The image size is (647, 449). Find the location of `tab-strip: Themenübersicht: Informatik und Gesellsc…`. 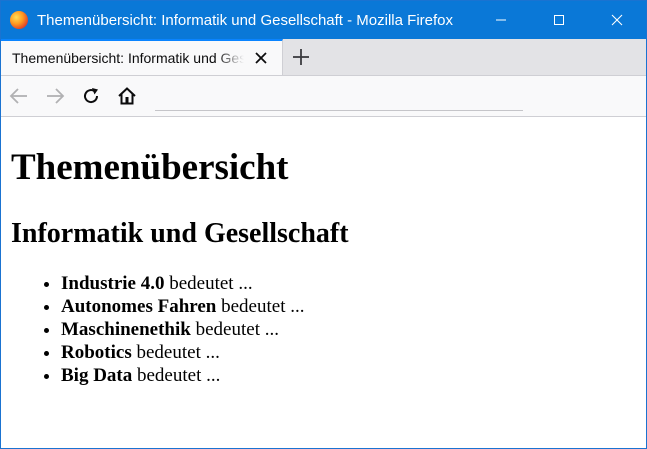

tab-strip: Themenübersicht: Informatik und Gesellsc… is located at coordinates (323, 57).